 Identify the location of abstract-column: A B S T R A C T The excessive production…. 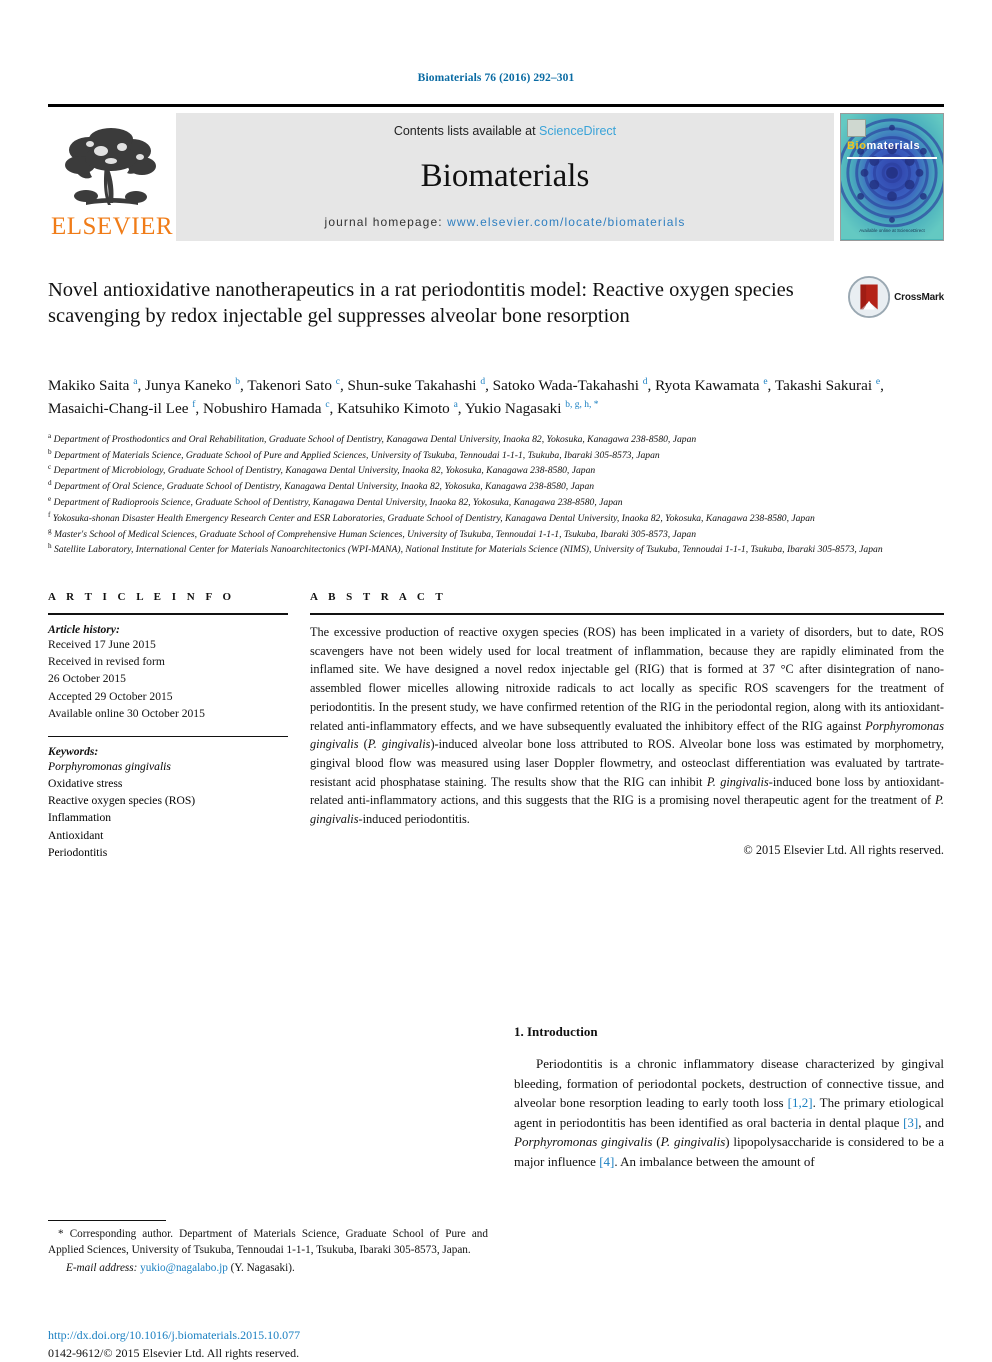
(627, 726).